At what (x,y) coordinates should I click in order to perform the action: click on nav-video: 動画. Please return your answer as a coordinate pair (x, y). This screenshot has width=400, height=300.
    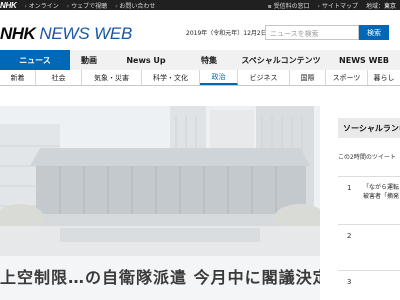
    Looking at the image, I should click on (89, 60).